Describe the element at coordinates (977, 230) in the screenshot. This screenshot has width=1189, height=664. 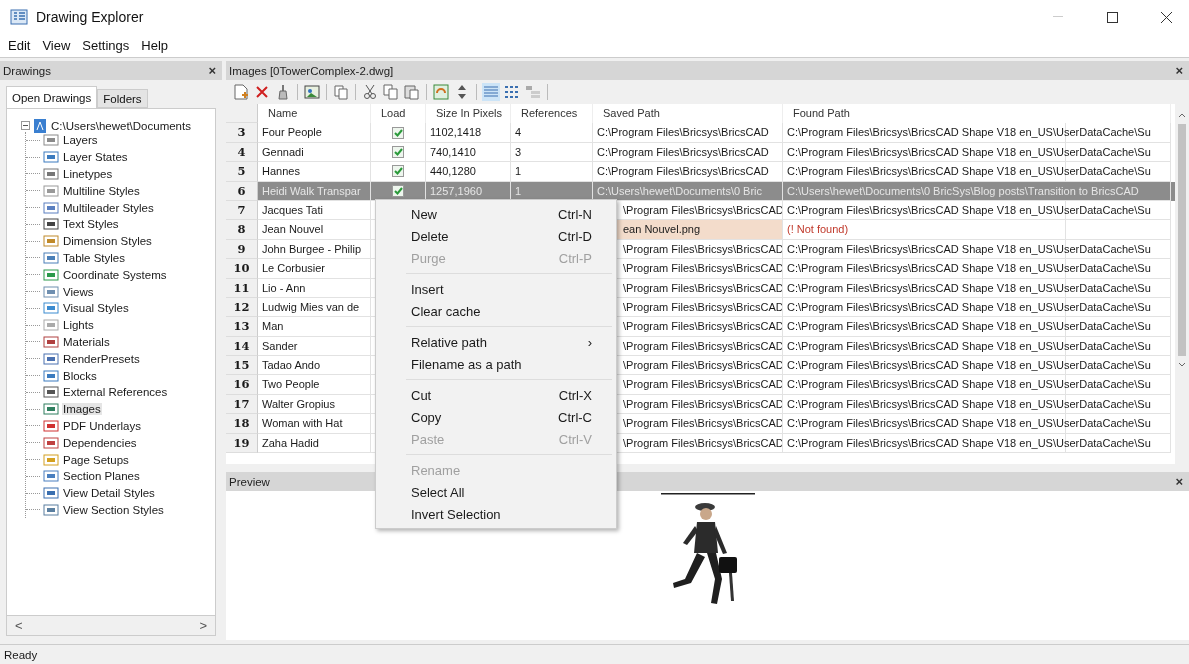
I see `table-cell: (! Not found)` at that location.